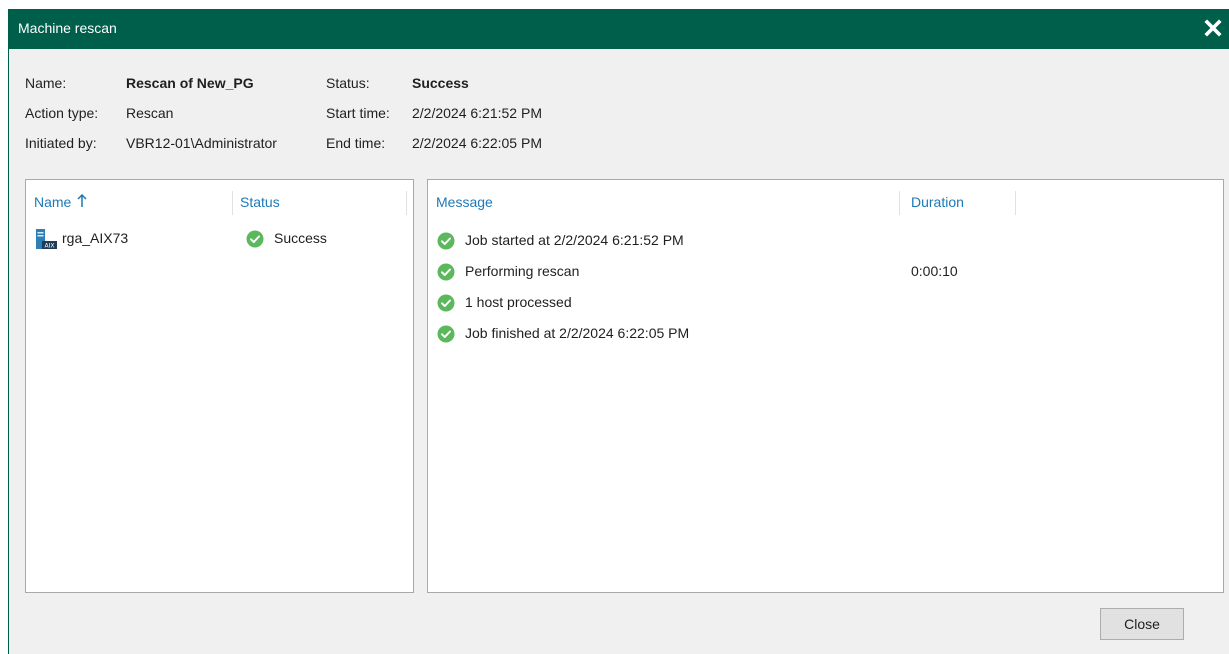 This screenshot has height=654, width=1229. What do you see at coordinates (1142, 624) in the screenshot?
I see `close-button: Close` at bounding box center [1142, 624].